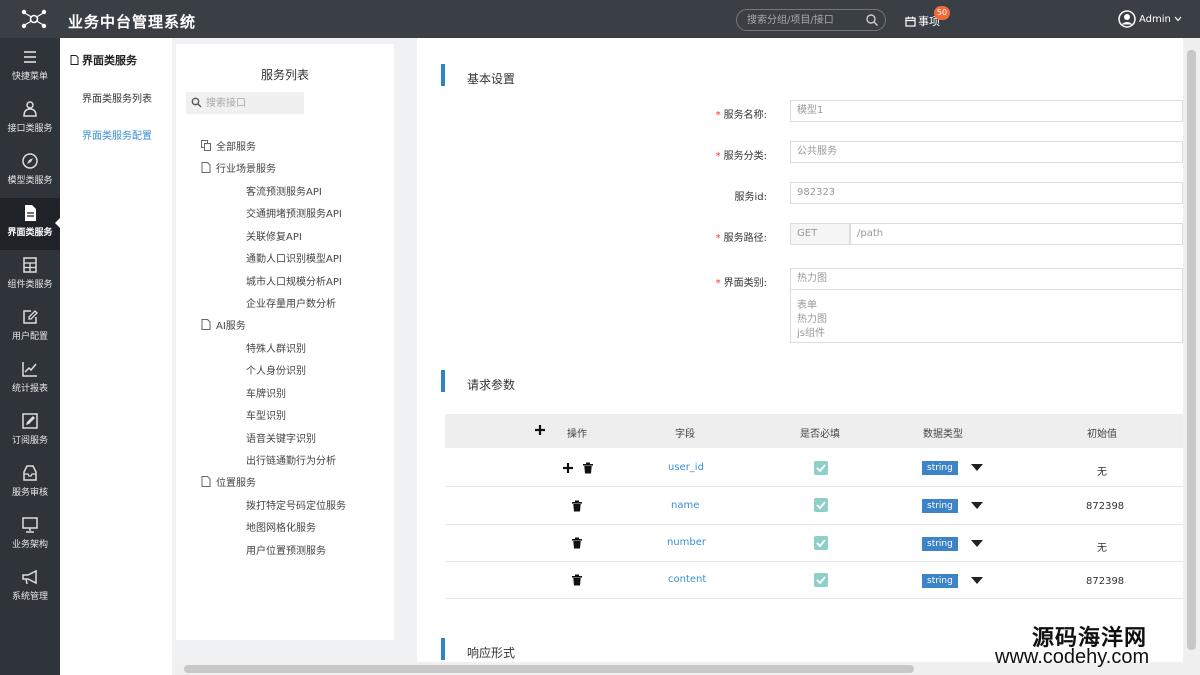 The width and height of the screenshot is (1200, 675). What do you see at coordinates (228, 481) in the screenshot?
I see `tree-group-location: 位置服务` at bounding box center [228, 481].